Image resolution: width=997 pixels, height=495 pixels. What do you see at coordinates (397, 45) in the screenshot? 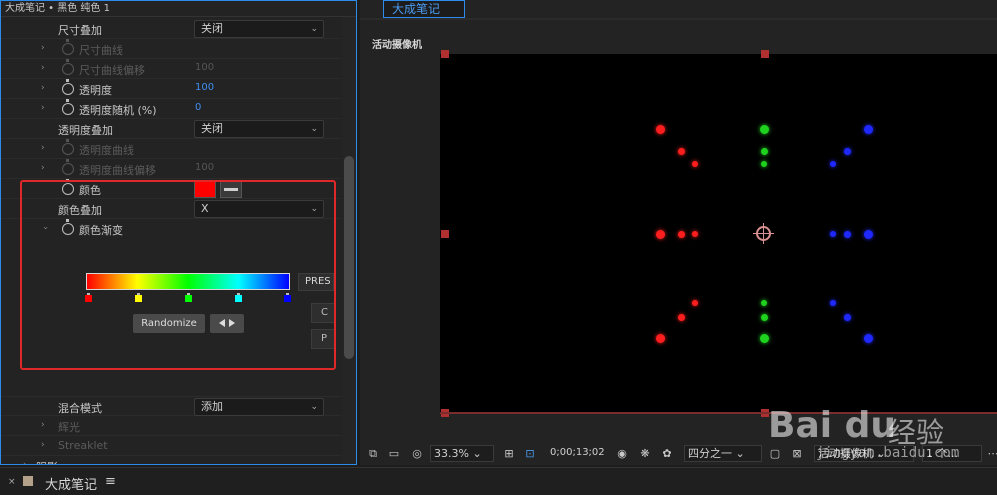
I see `active-camera-label: 活动摄像机` at bounding box center [397, 45].